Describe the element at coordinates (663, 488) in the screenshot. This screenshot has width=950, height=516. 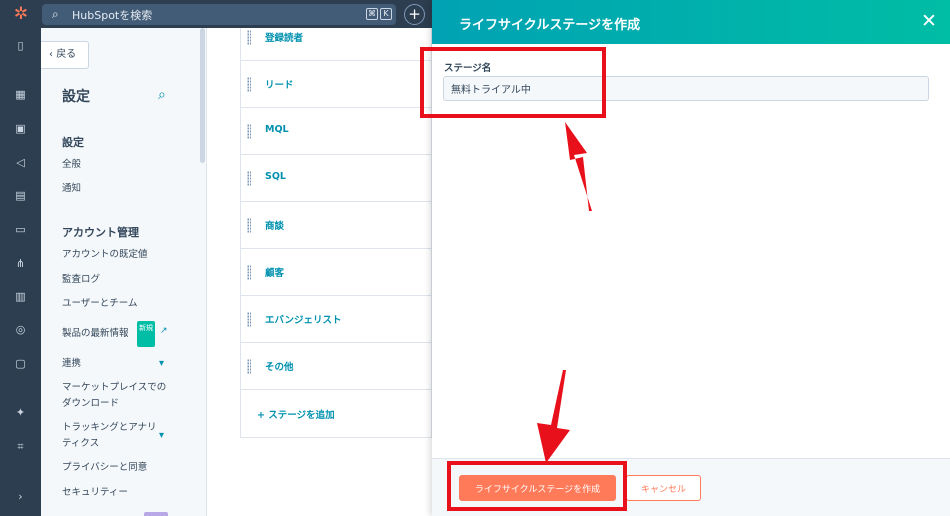
I see `cancel-button: キャンセル` at that location.